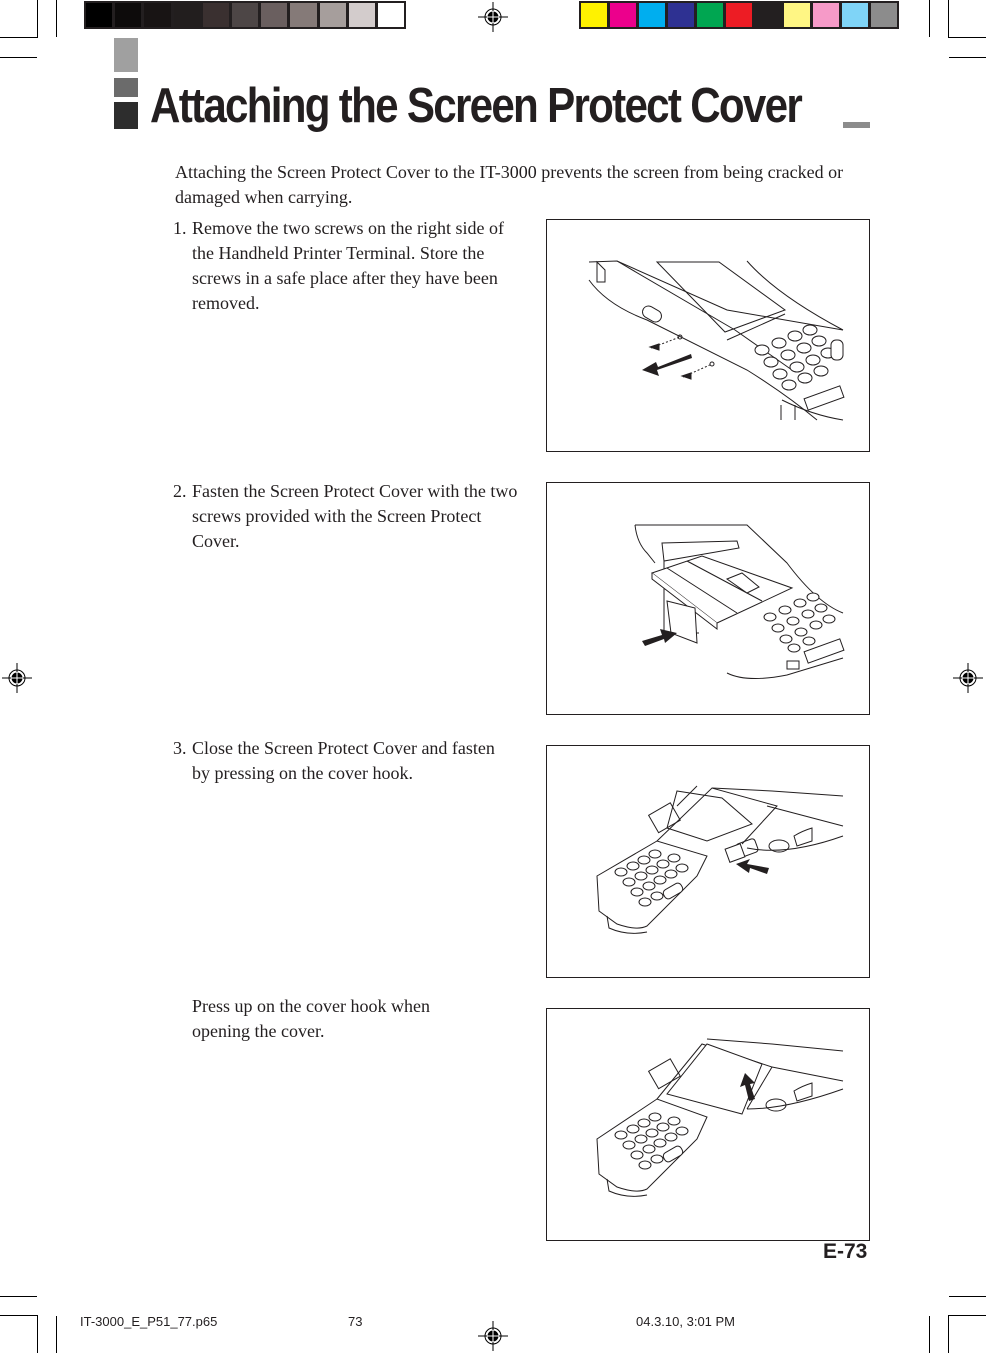 The width and height of the screenshot is (986, 1353). I want to click on figure-close-cover, so click(708, 861).